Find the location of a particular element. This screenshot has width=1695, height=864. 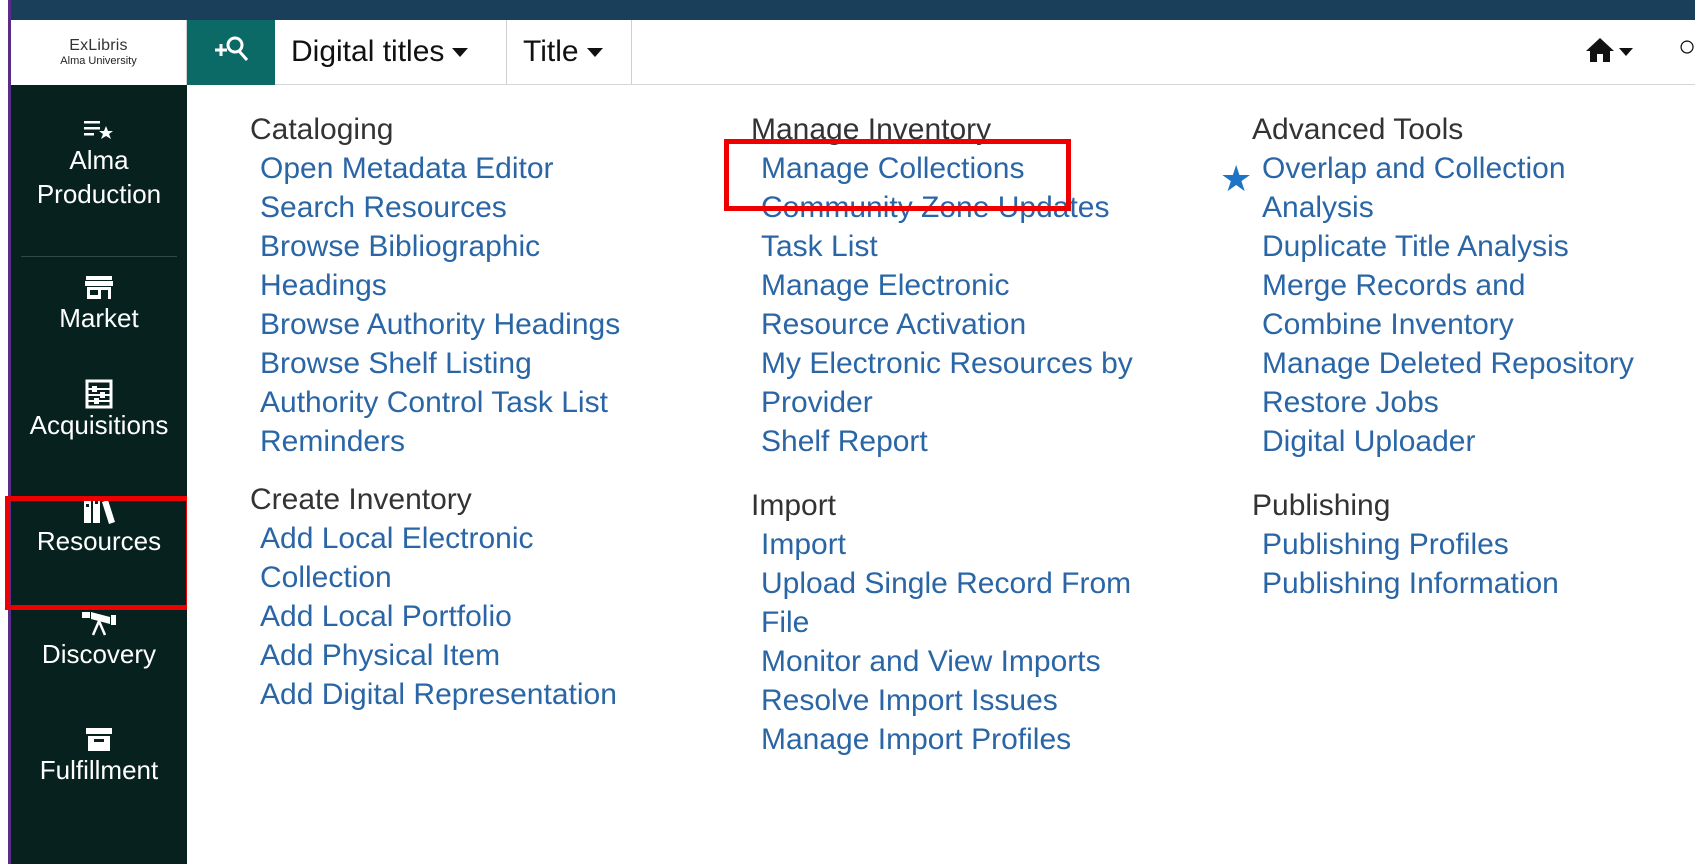

archive-box-icon is located at coordinates (99, 739).